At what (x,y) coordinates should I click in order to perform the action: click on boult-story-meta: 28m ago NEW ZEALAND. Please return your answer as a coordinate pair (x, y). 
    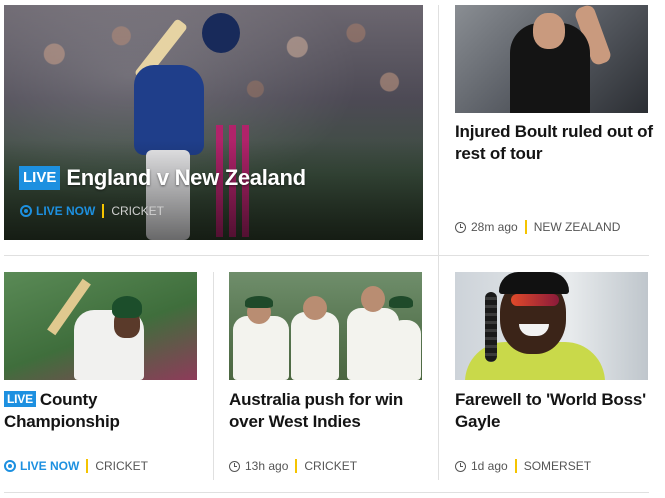
    Looking at the image, I should click on (537, 227).